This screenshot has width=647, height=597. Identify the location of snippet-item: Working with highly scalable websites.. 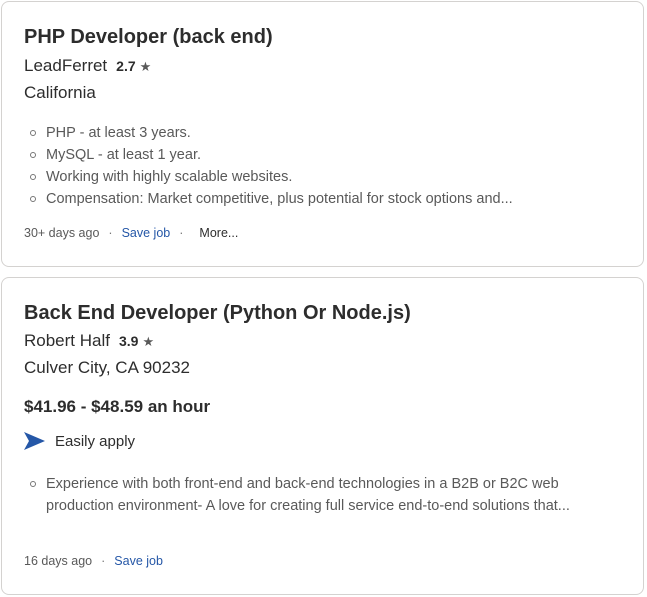
(325, 177).